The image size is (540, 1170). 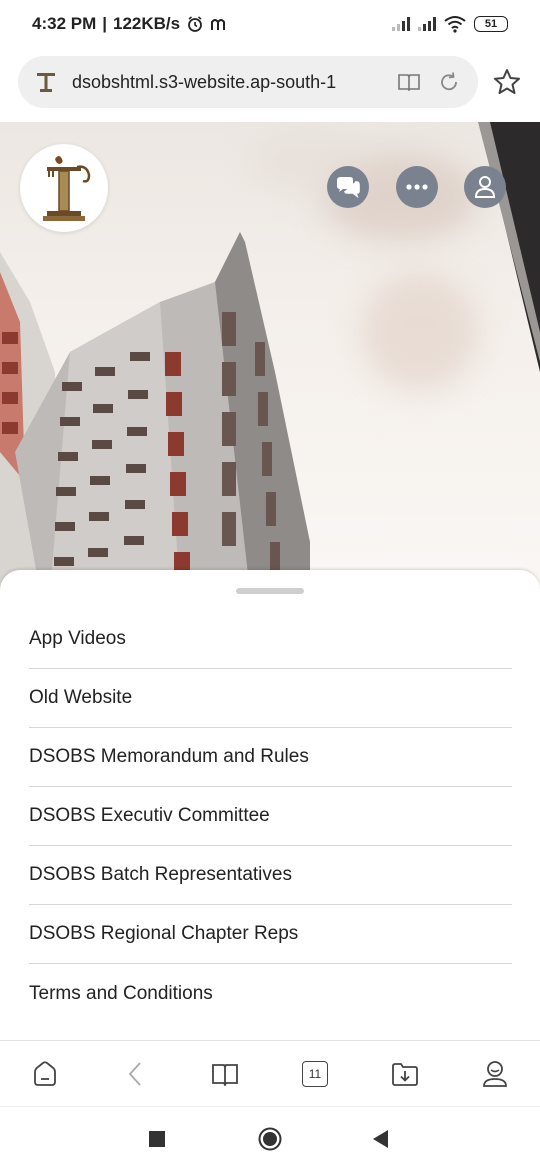 What do you see at coordinates (218, 24) in the screenshot?
I see `m-icon` at bounding box center [218, 24].